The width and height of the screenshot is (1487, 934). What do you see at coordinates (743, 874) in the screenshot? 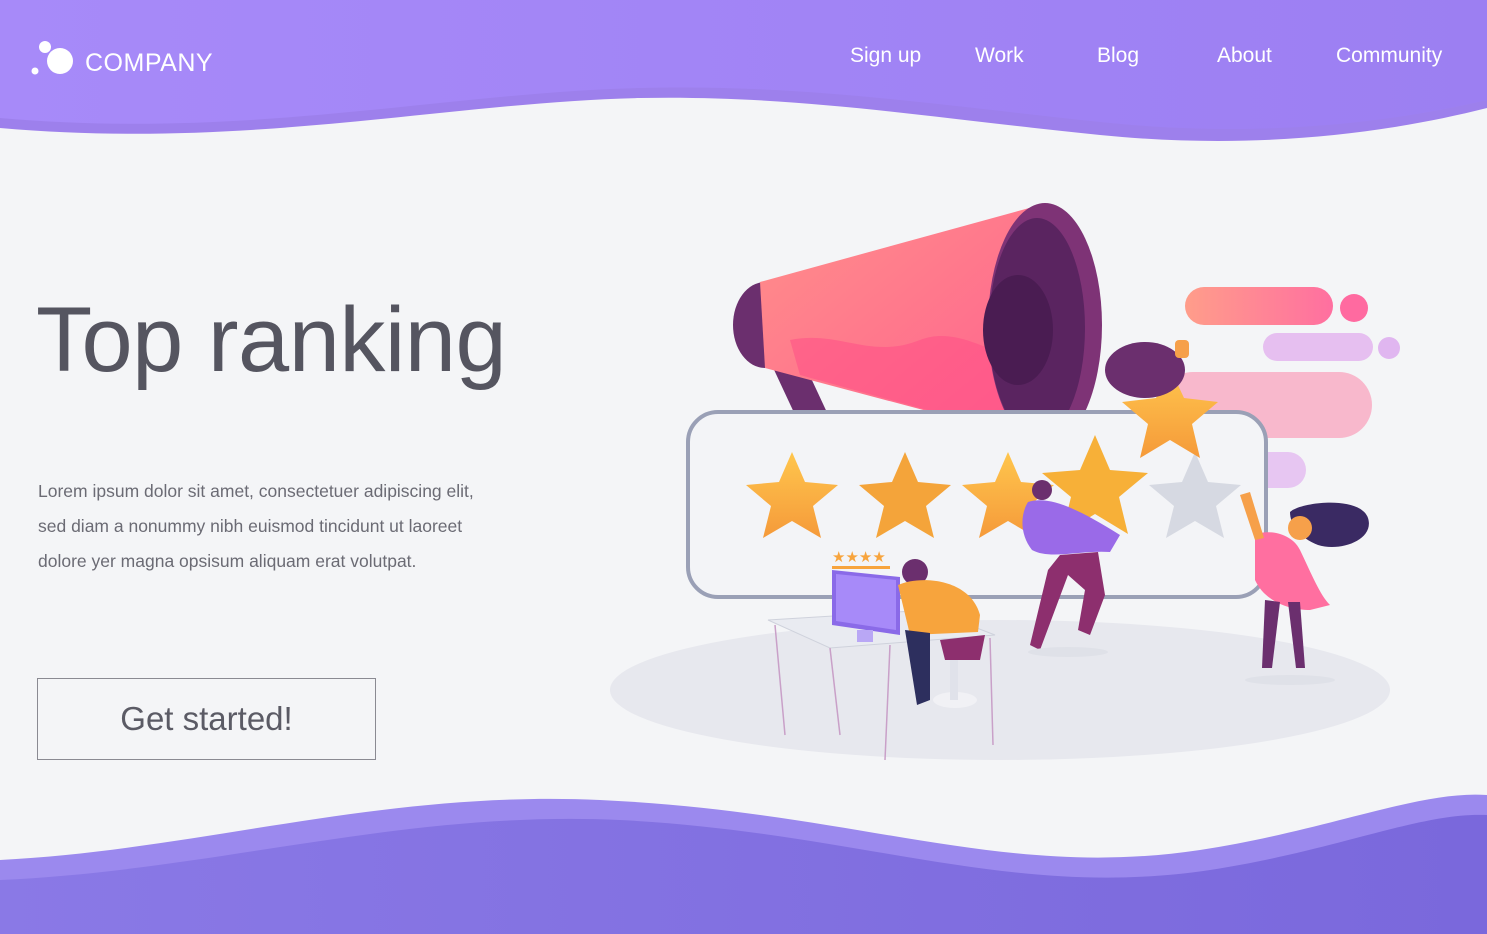
I see `bottom-wave` at bounding box center [743, 874].